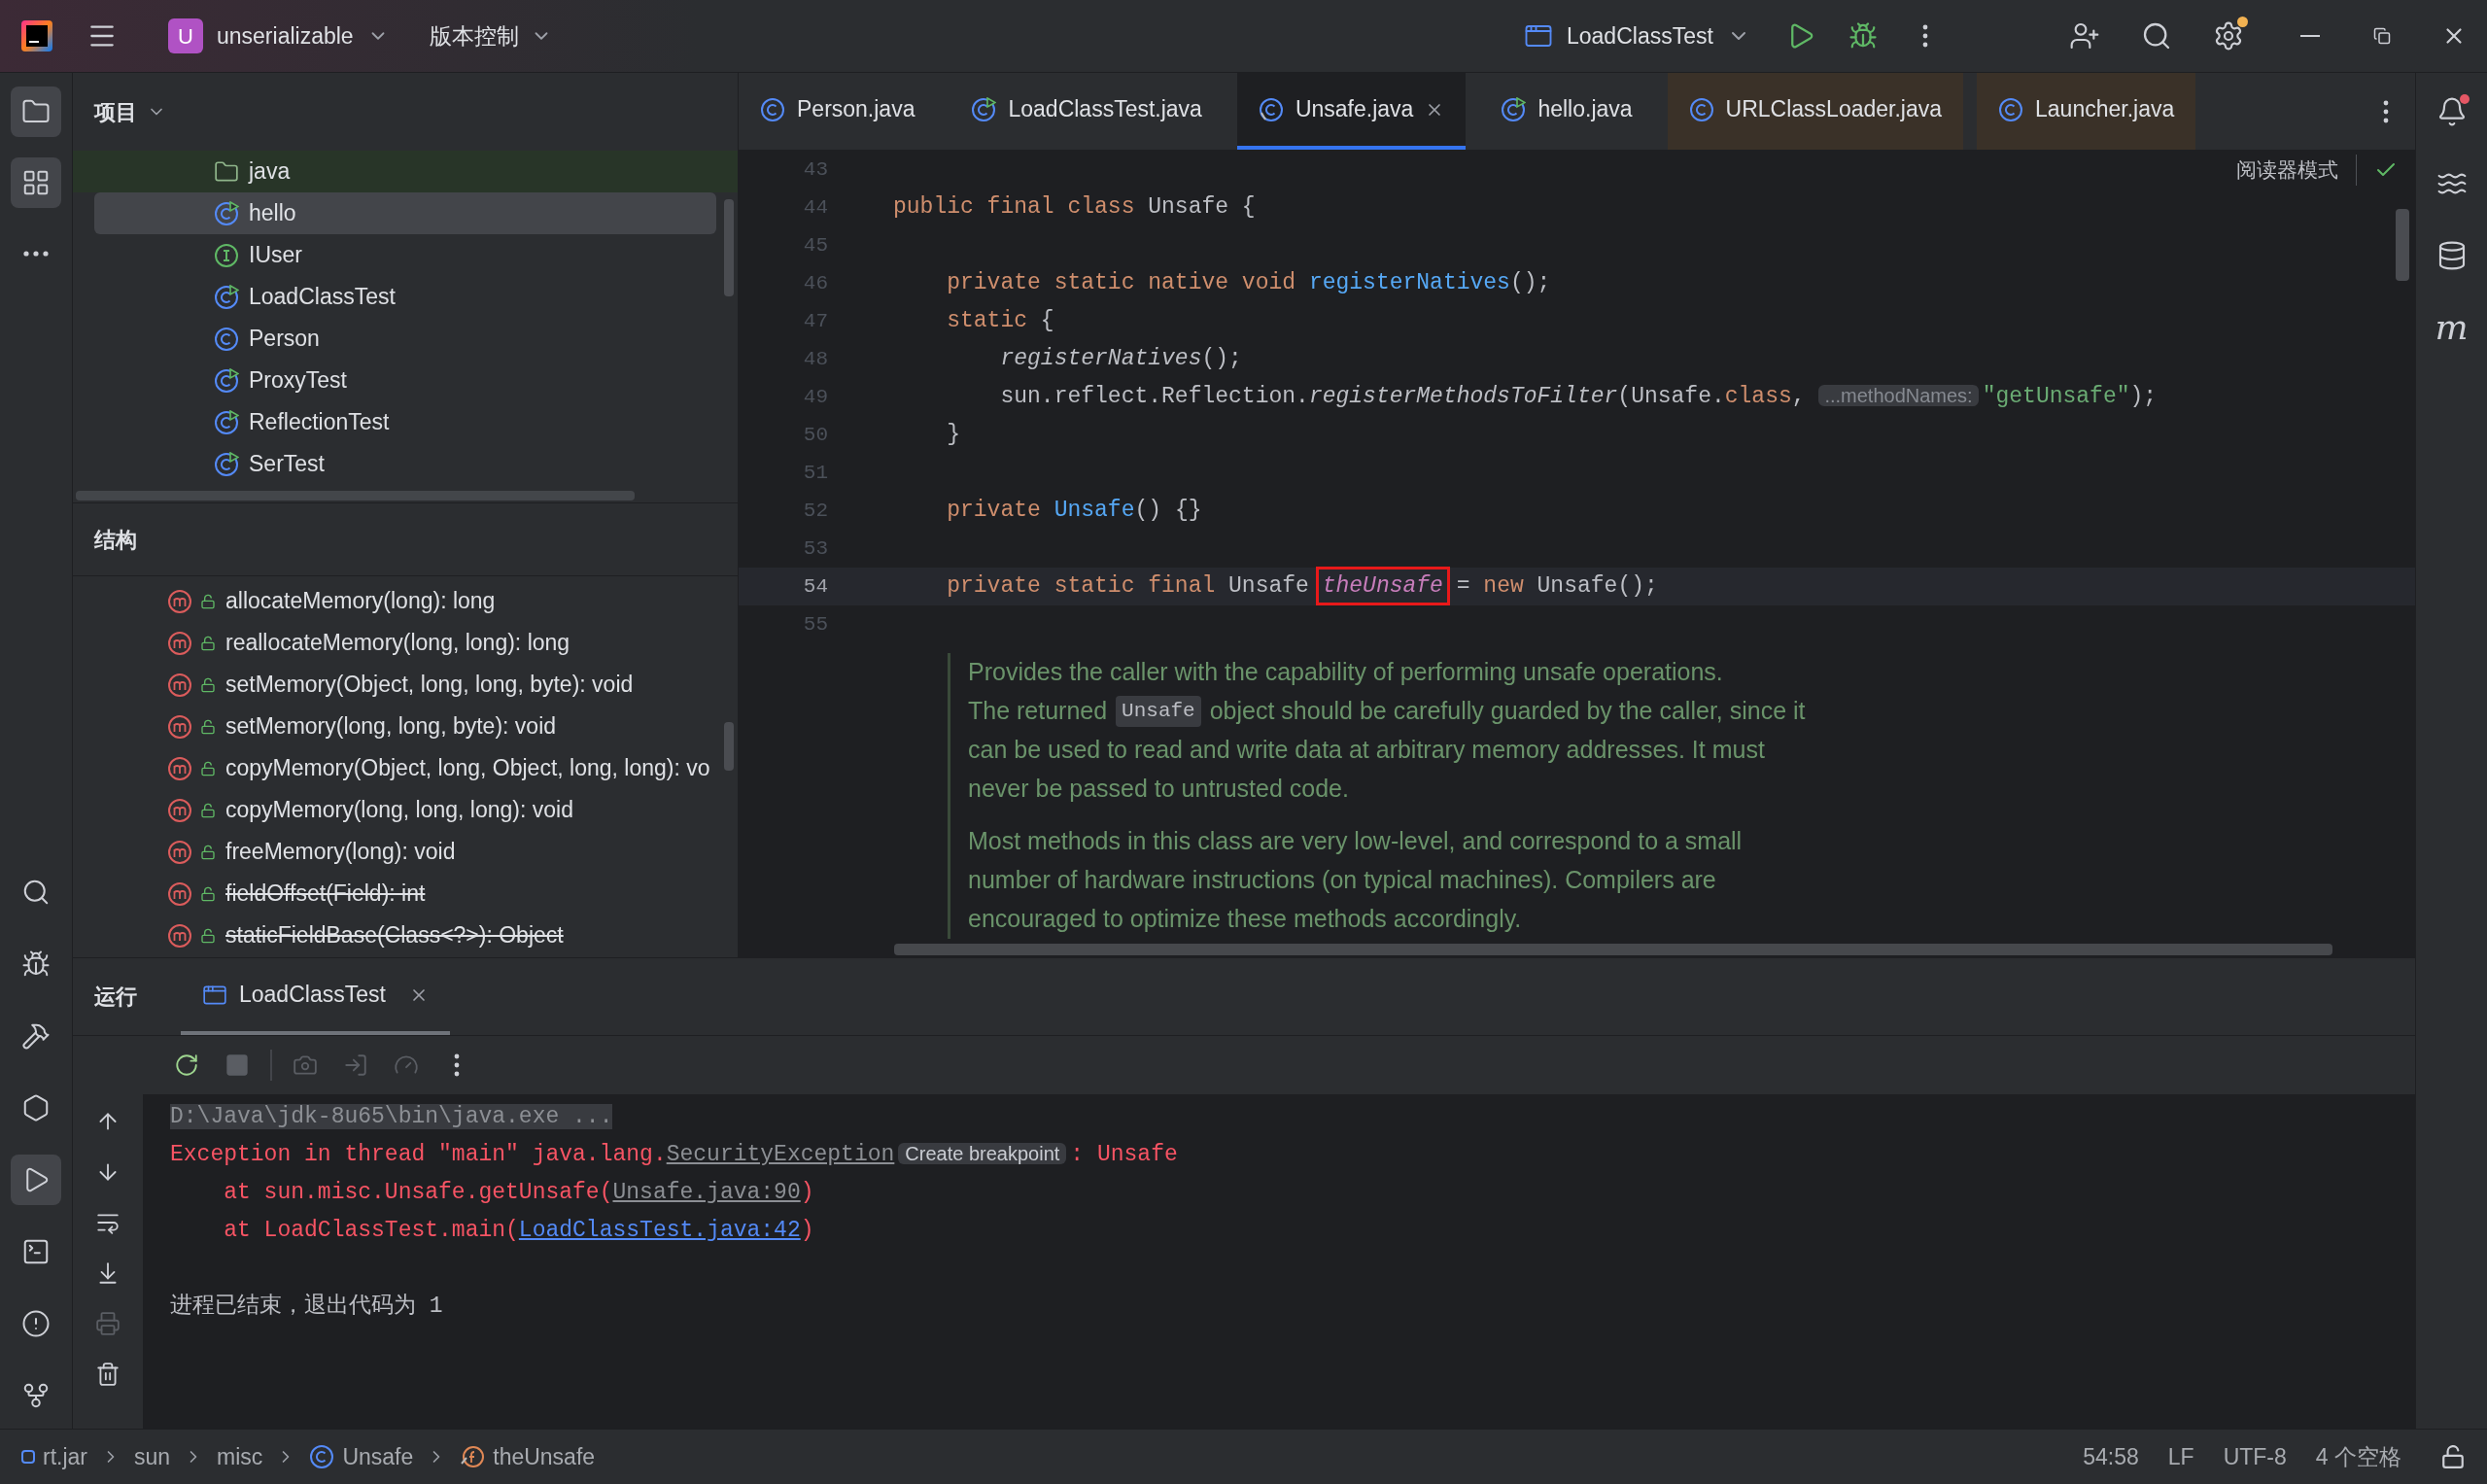 Image resolution: width=2487 pixels, height=1484 pixels. What do you see at coordinates (2296, 170) in the screenshot?
I see `reader-mode-button: 阅读器模式` at bounding box center [2296, 170].